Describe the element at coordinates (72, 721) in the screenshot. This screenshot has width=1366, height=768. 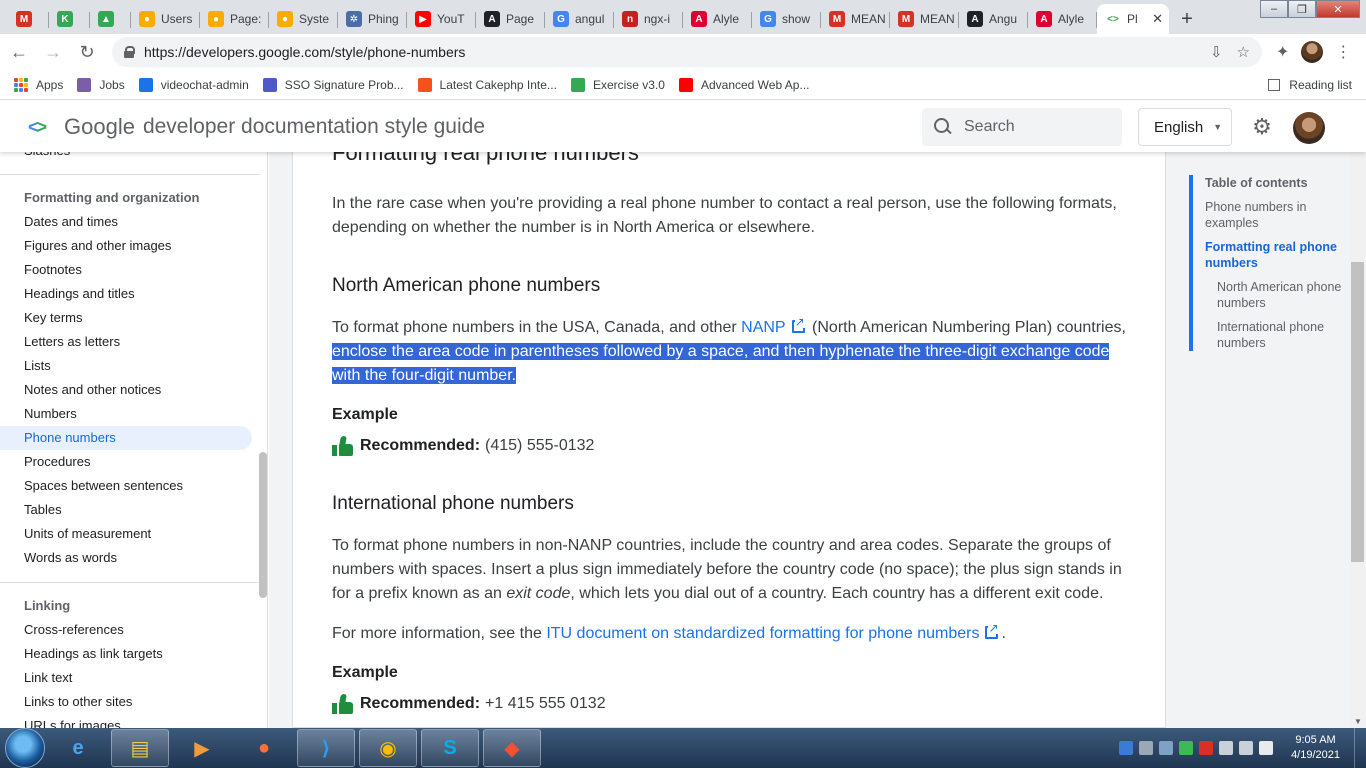
I see `nav-item-urls-for-images: URLs for images` at that location.